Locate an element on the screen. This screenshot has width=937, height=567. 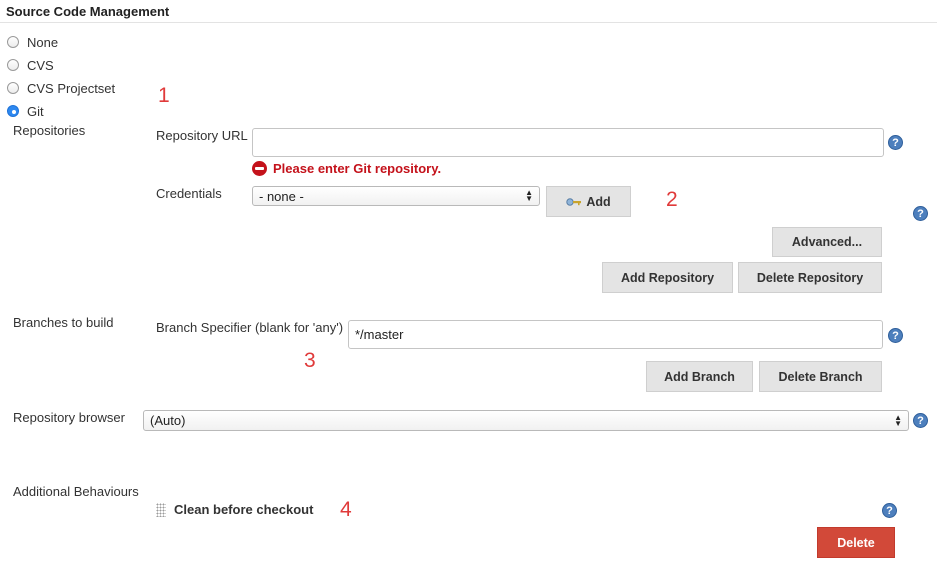
add-repository-button: Add Repository is located at coordinates (667, 277).